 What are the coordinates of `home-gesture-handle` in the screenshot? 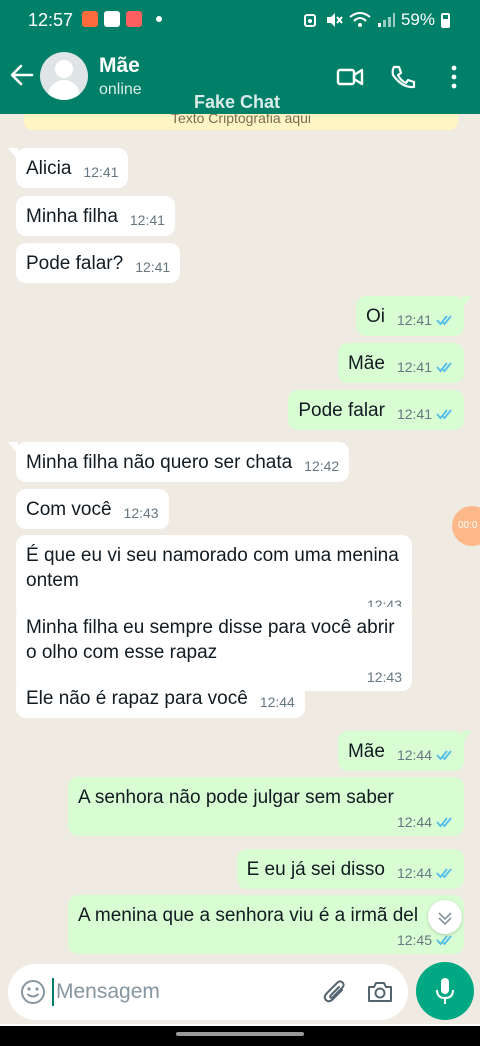 It's located at (240, 1034).